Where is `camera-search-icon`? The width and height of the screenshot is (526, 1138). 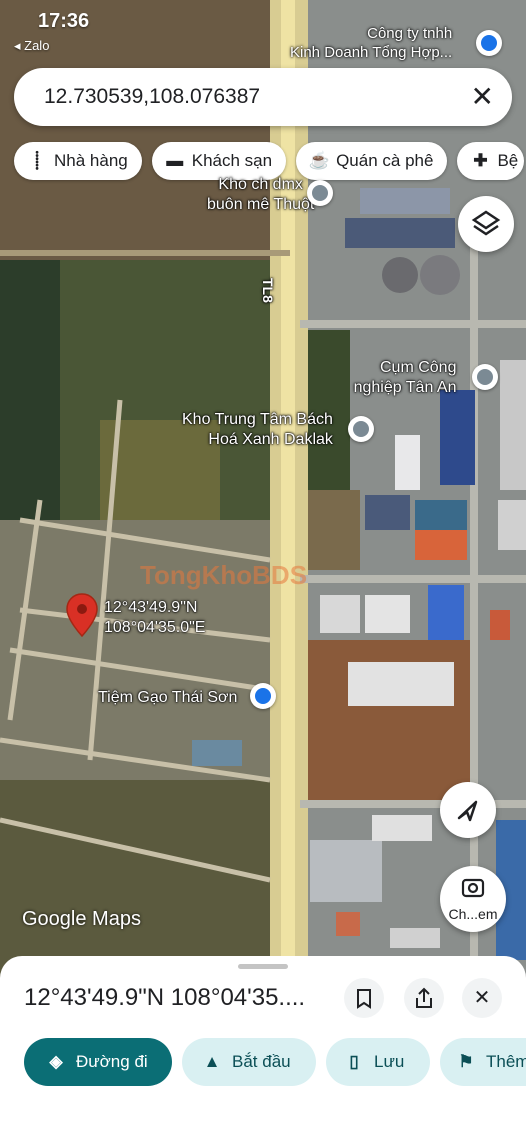 camera-search-icon is located at coordinates (473, 888).